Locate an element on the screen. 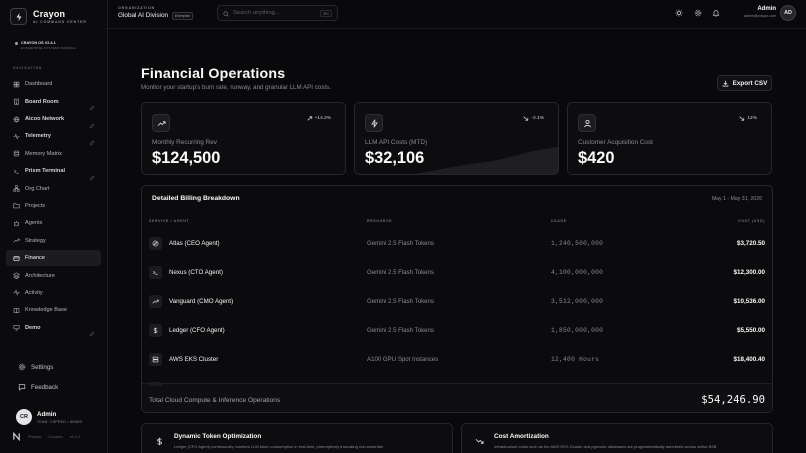  sidebar-footer: Privacy Cookies v0.4.1 is located at coordinates (45, 436).